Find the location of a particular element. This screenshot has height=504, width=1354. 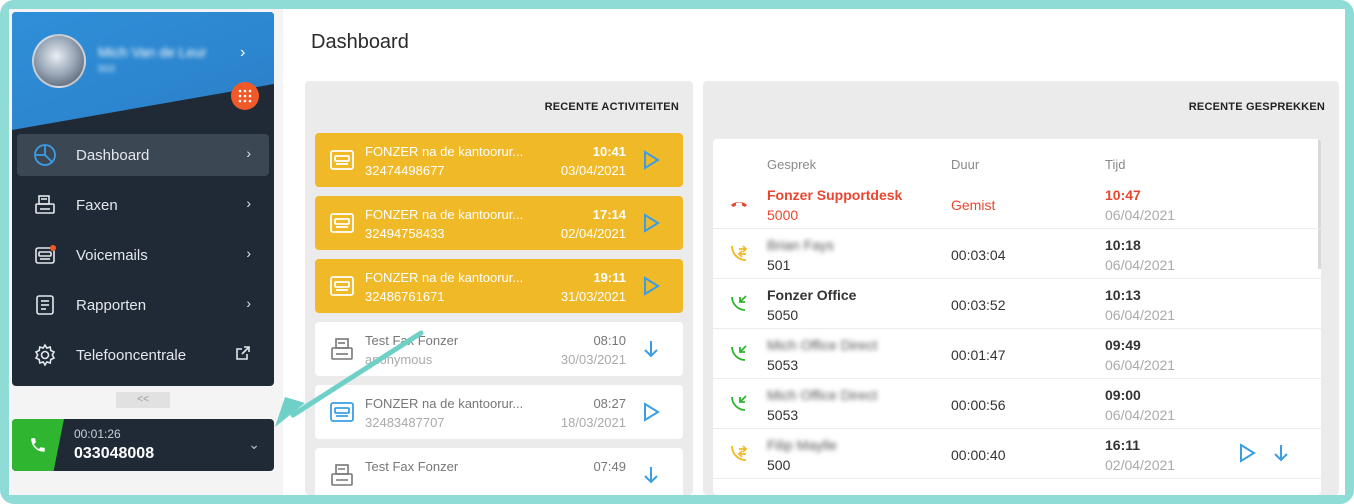

avatar is located at coordinates (59, 61).